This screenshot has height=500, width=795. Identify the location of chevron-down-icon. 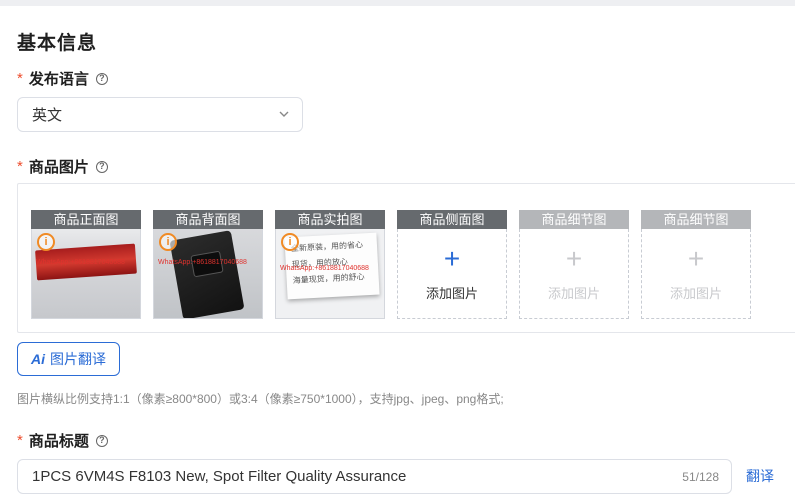
(284, 114).